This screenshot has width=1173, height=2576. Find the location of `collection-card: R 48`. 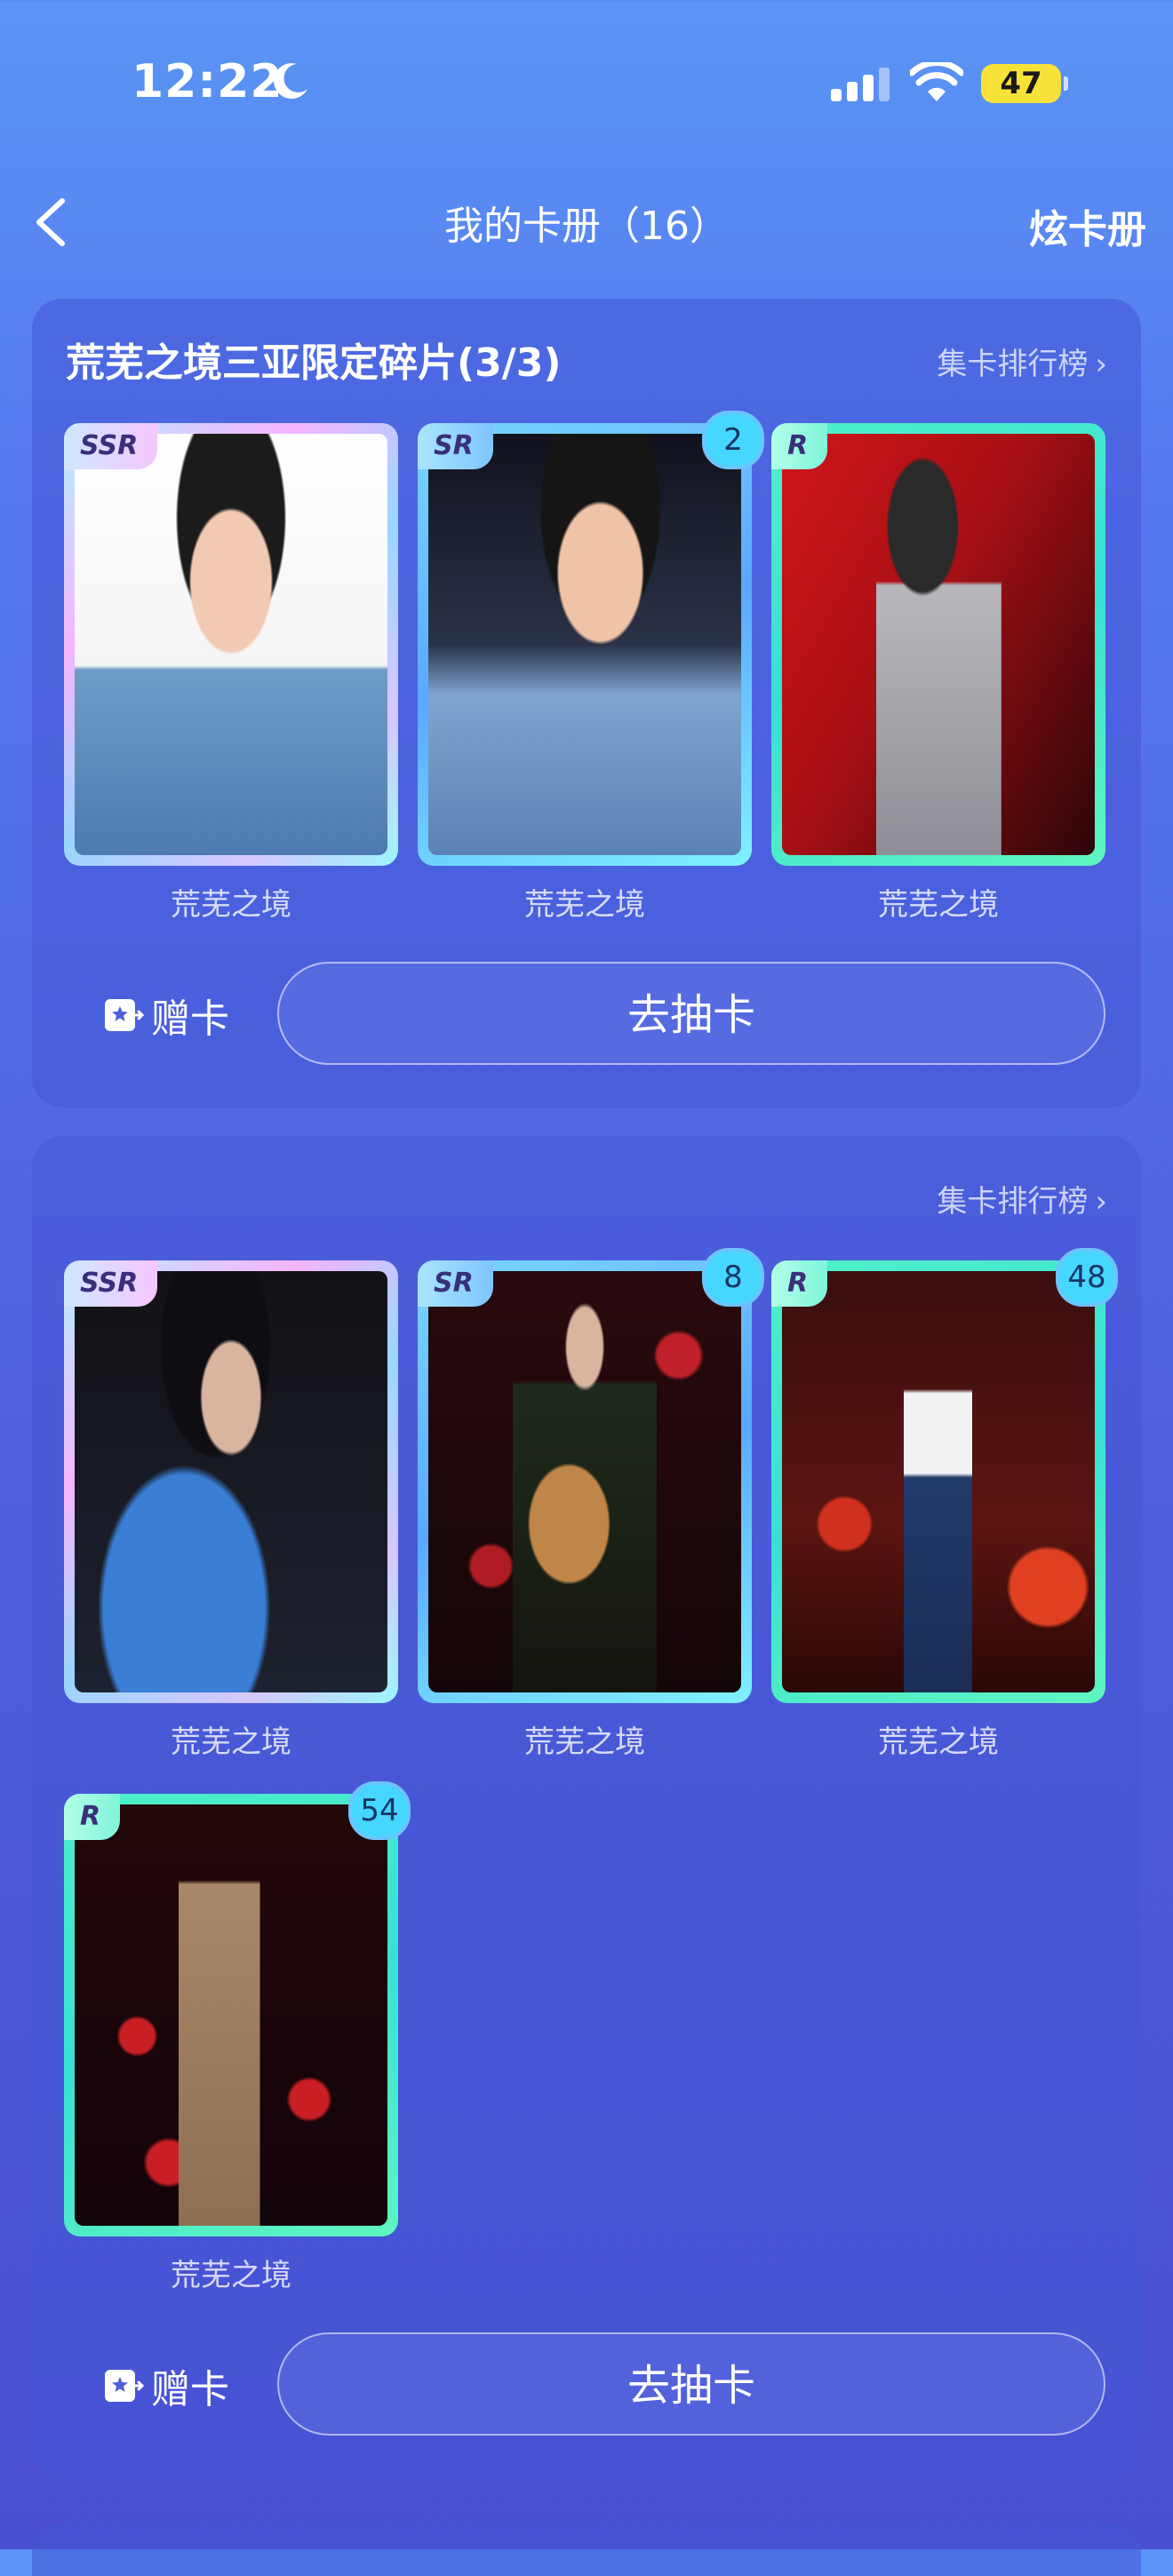

collection-card: R 48 is located at coordinates (944, 1475).